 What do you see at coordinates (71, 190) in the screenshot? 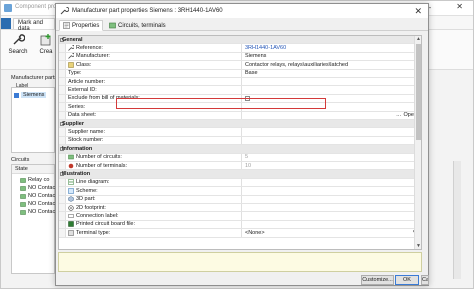
I see `scheme-icon` at bounding box center [71, 190].